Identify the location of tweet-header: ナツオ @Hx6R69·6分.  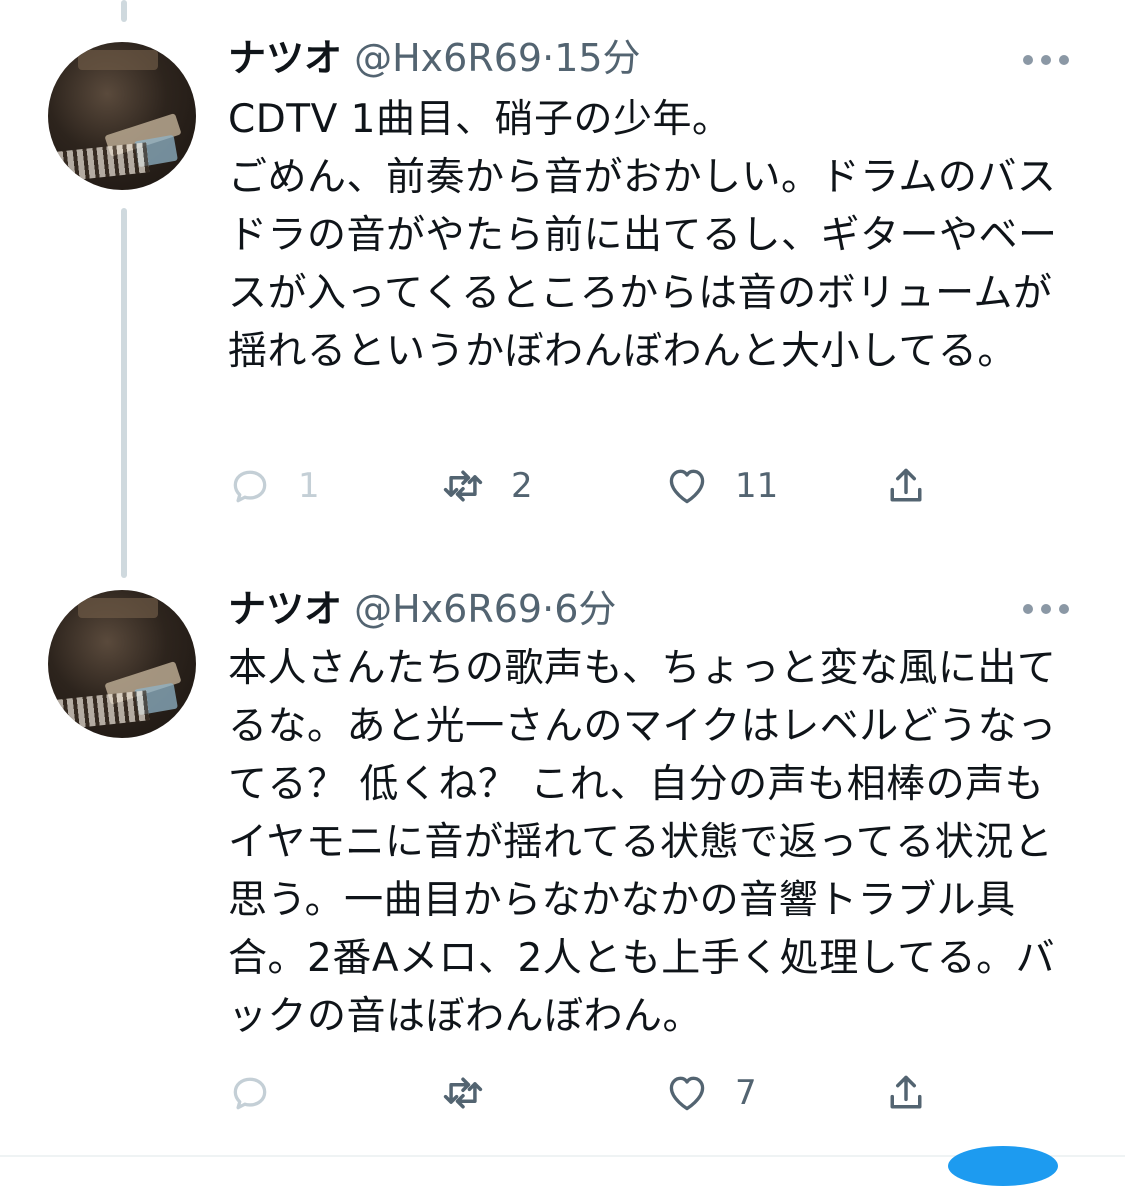
(422, 609).